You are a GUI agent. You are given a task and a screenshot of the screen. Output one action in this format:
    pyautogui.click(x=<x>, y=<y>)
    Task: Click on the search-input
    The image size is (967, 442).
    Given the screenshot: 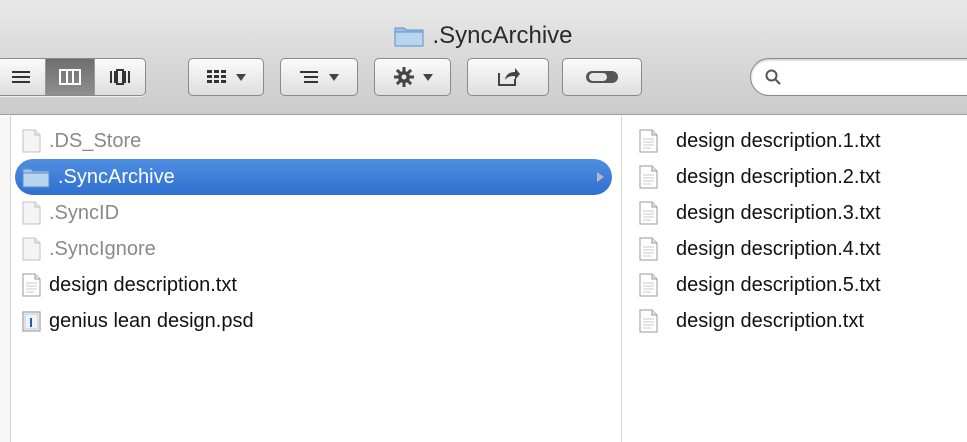 What is the action you would take?
    pyautogui.click(x=874, y=77)
    